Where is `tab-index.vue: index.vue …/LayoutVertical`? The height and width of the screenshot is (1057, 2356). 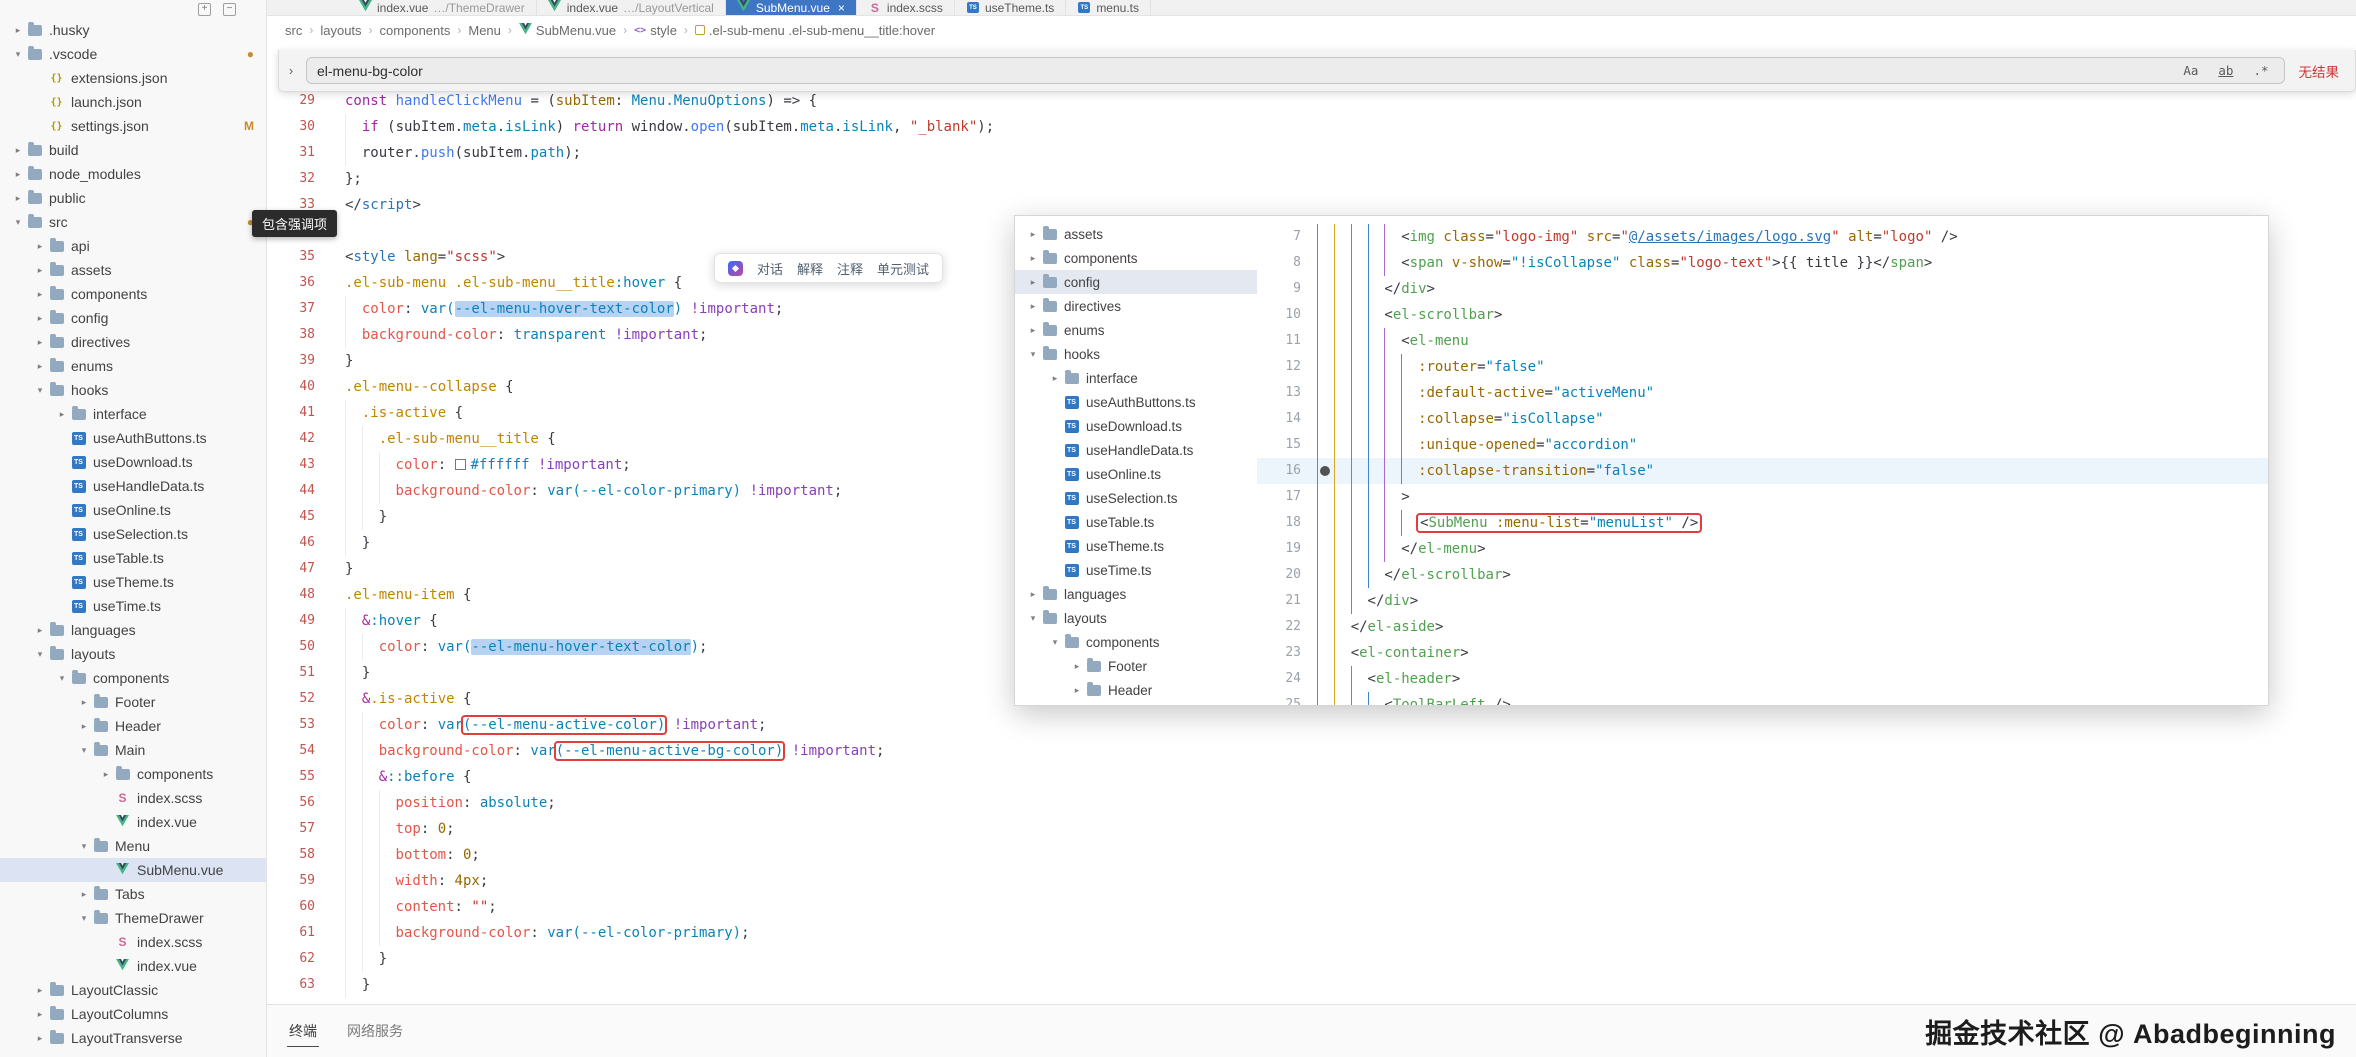
tab-index.vue: index.vue …/LayoutVertical is located at coordinates (631, 7).